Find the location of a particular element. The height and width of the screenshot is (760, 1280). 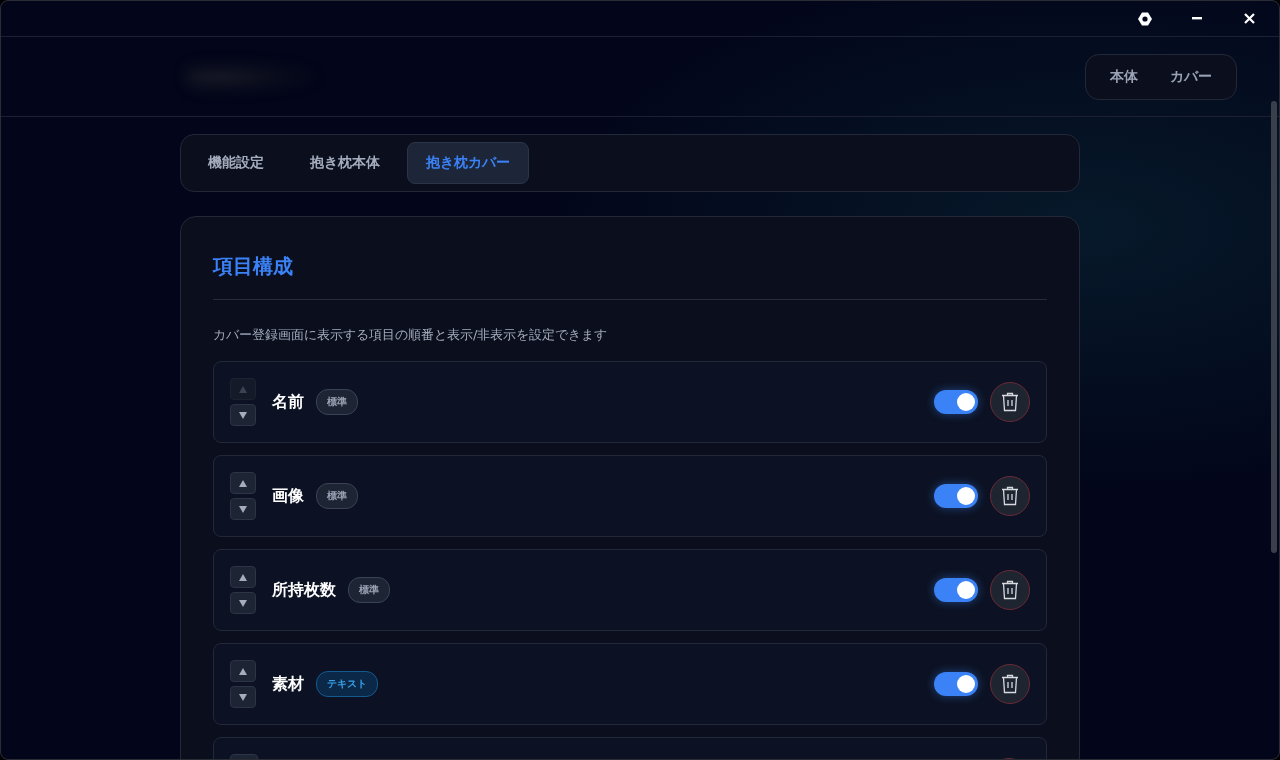

field-name: 素材 is located at coordinates (288, 684).